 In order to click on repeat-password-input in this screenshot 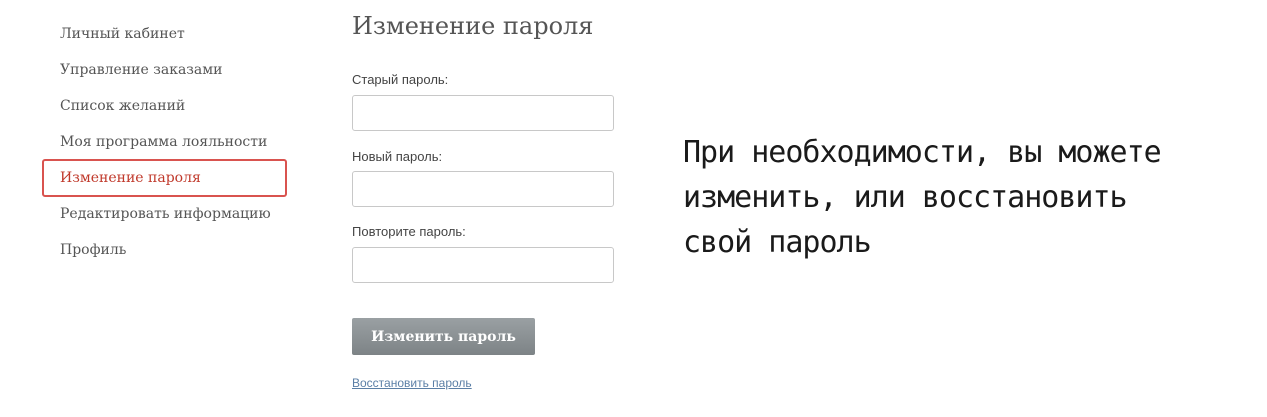, I will do `click(483, 265)`.